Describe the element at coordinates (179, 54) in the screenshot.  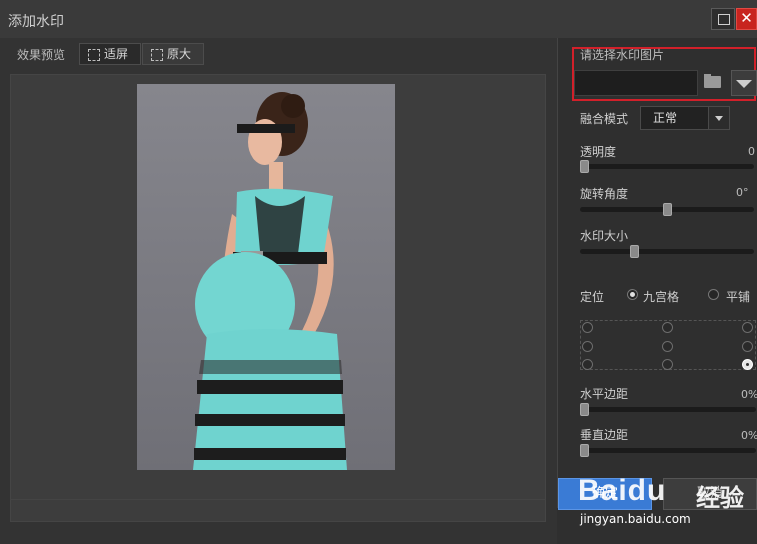
I see `original-size-label: 原大` at that location.